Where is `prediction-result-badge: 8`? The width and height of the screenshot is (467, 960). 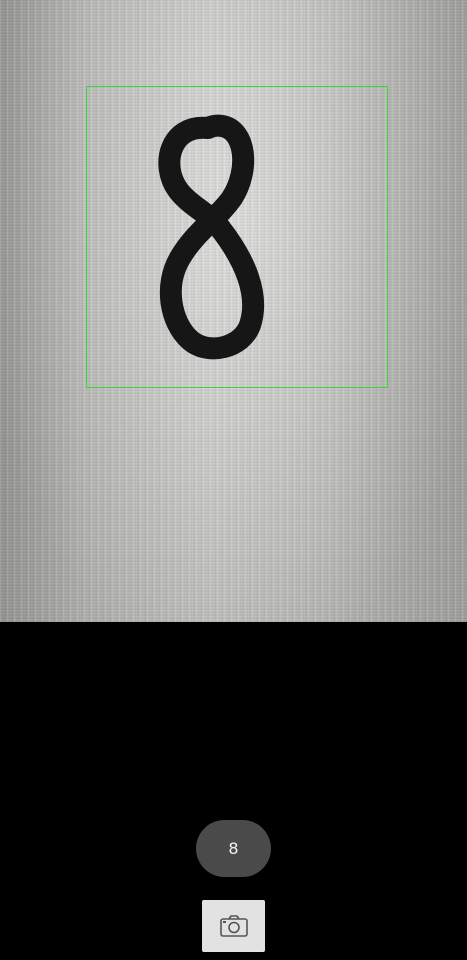 prediction-result-badge: 8 is located at coordinates (233, 848).